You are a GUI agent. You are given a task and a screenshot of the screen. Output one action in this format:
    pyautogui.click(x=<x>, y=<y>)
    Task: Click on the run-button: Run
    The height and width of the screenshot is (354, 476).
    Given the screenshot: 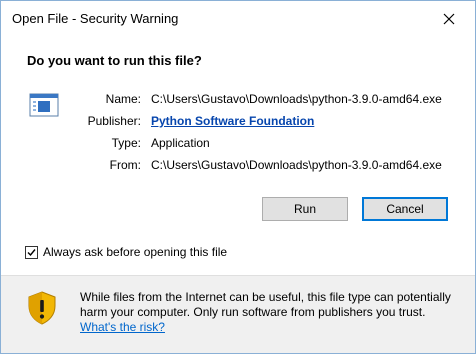 What is the action you would take?
    pyautogui.click(x=305, y=209)
    